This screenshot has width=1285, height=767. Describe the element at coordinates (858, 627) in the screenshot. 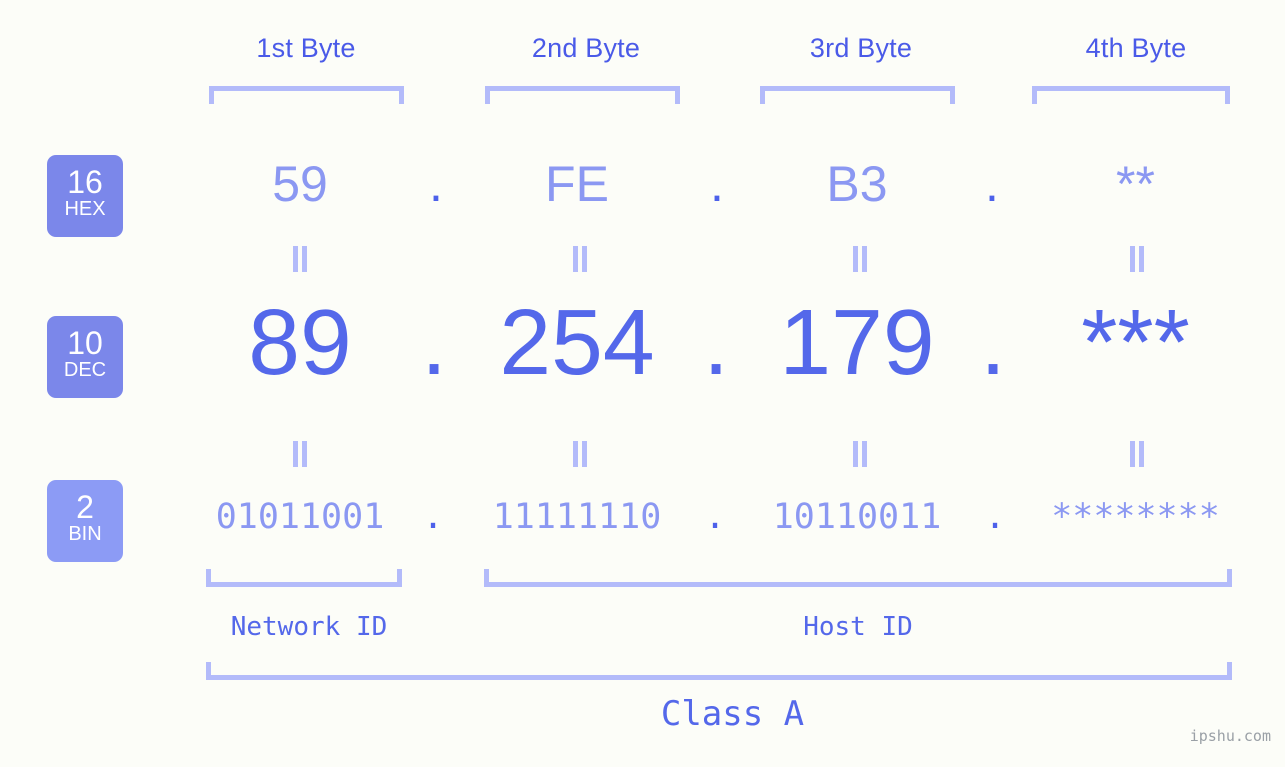

I see `host-id-label: Host ID` at that location.